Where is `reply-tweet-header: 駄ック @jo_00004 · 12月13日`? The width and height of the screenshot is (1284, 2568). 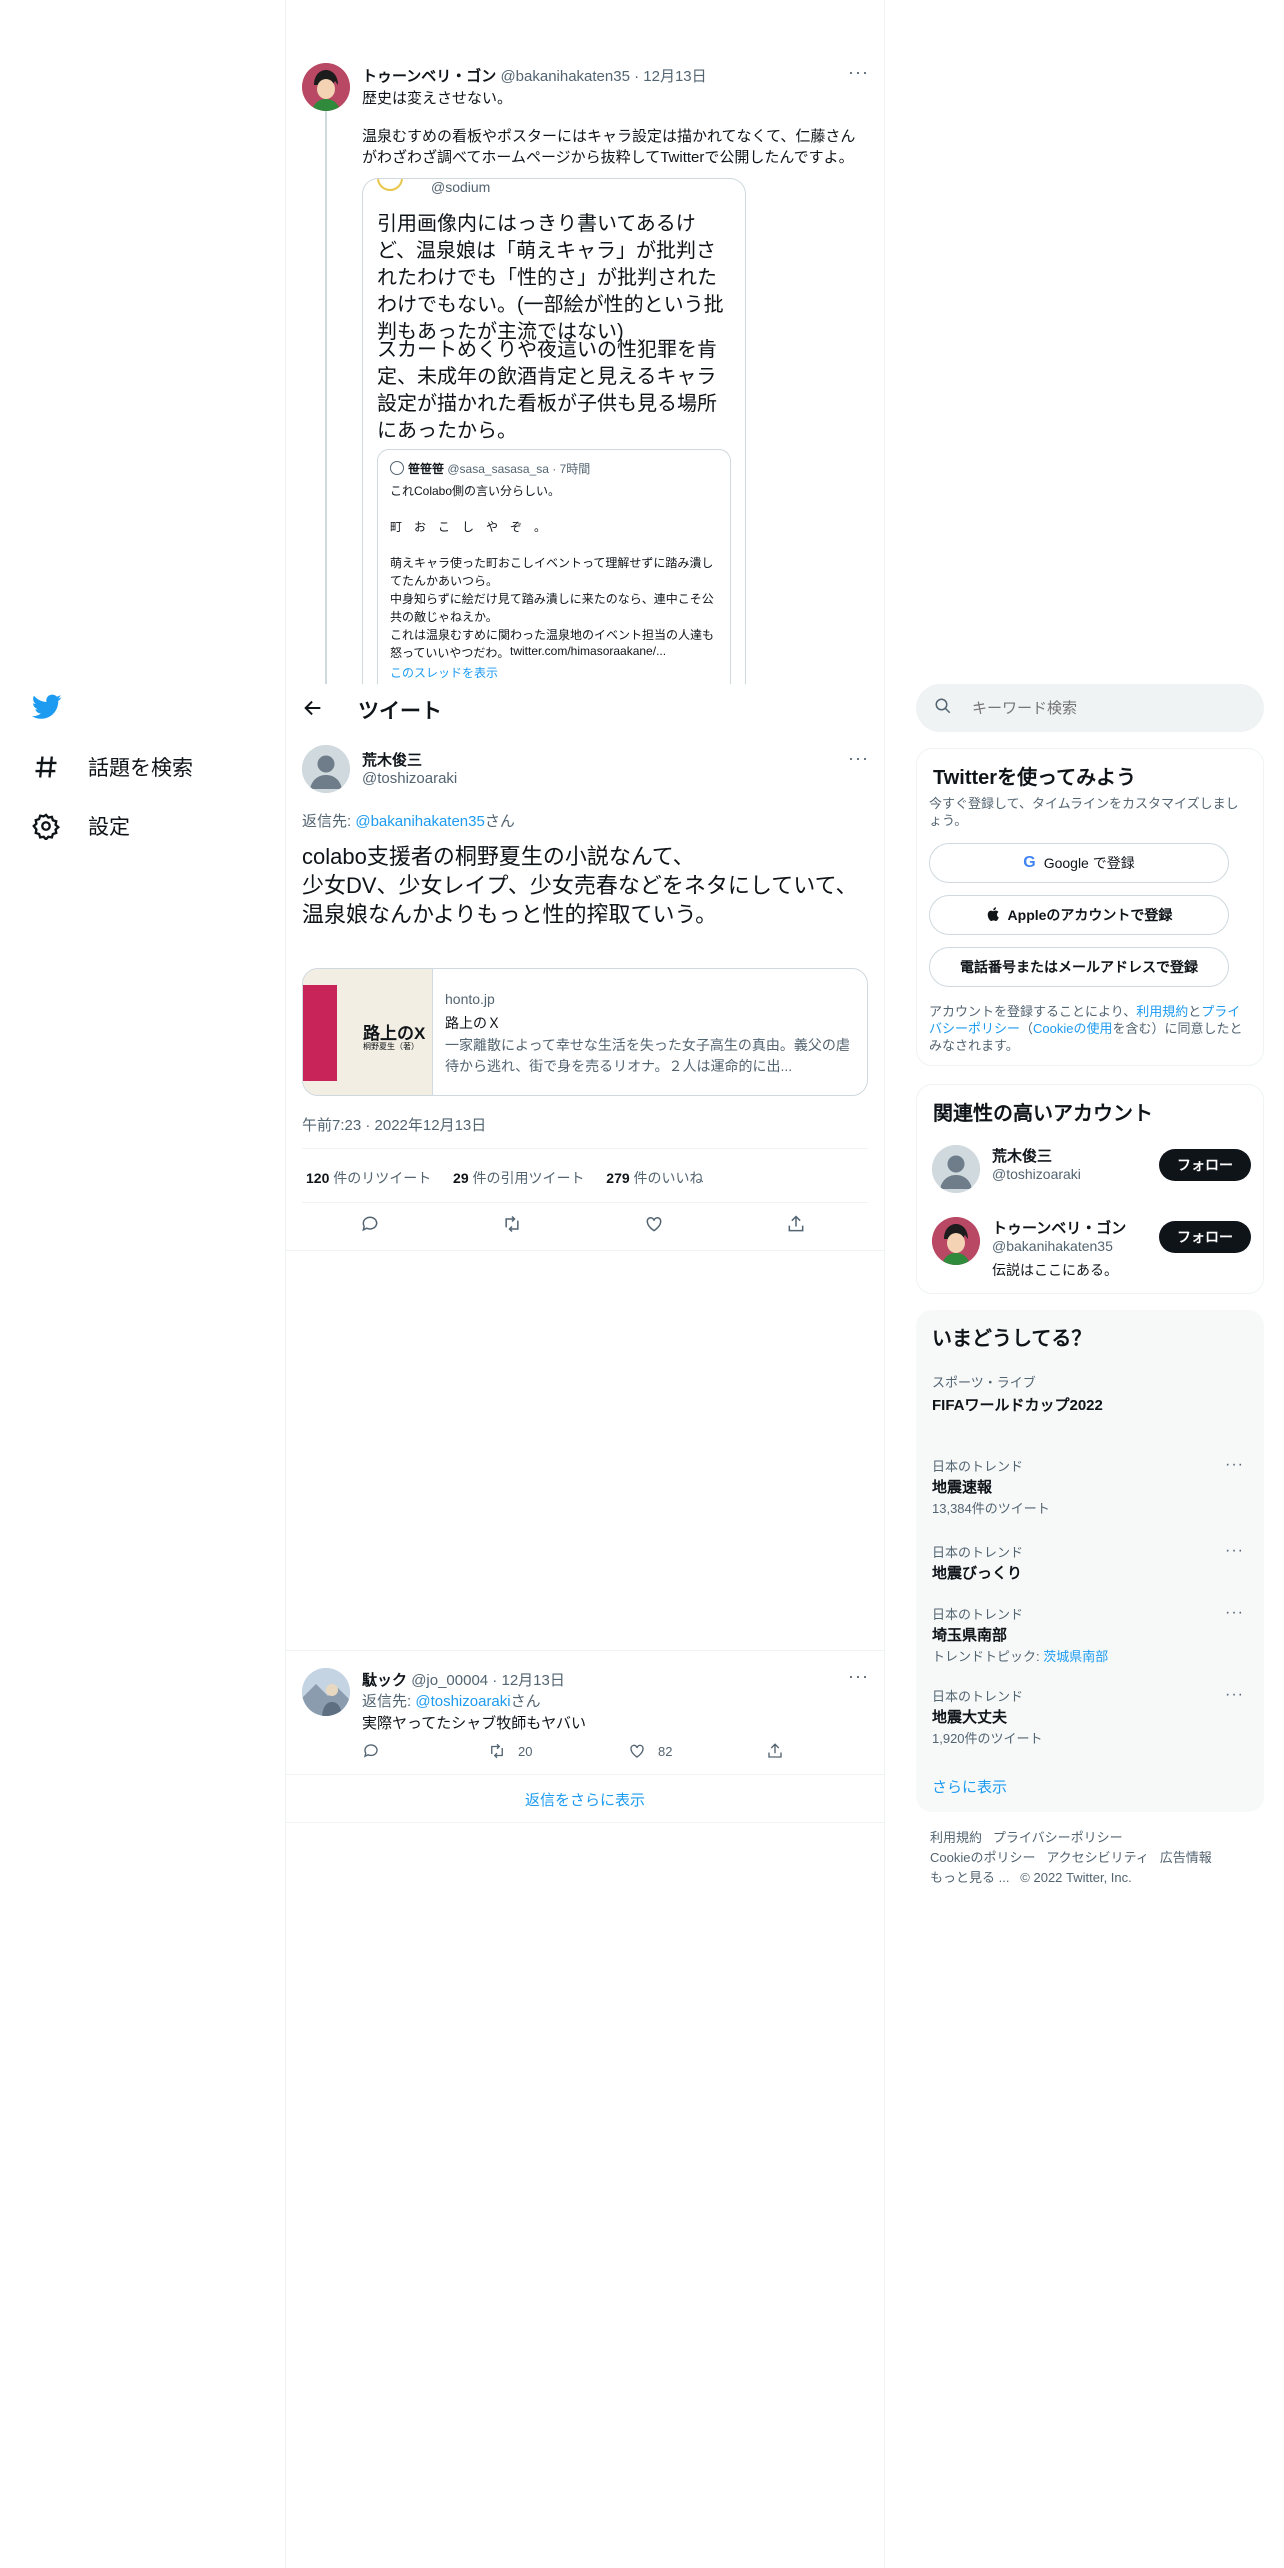 reply-tweet-header: 駄ック @jo_00004 · 12月13日 is located at coordinates (463, 1679).